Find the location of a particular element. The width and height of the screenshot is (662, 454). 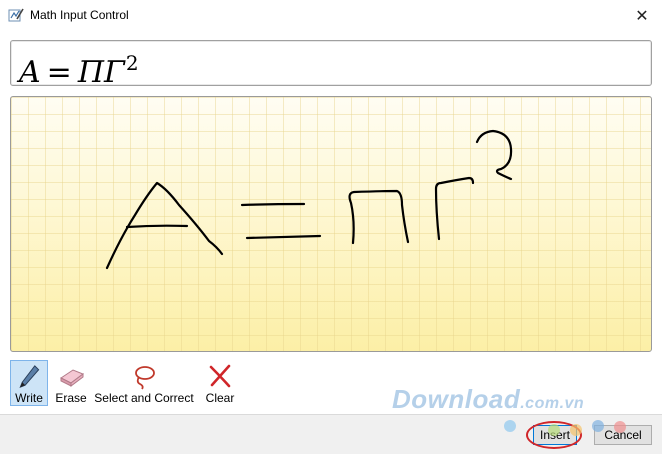

clear-tool-button: Clear is located at coordinates (220, 383).